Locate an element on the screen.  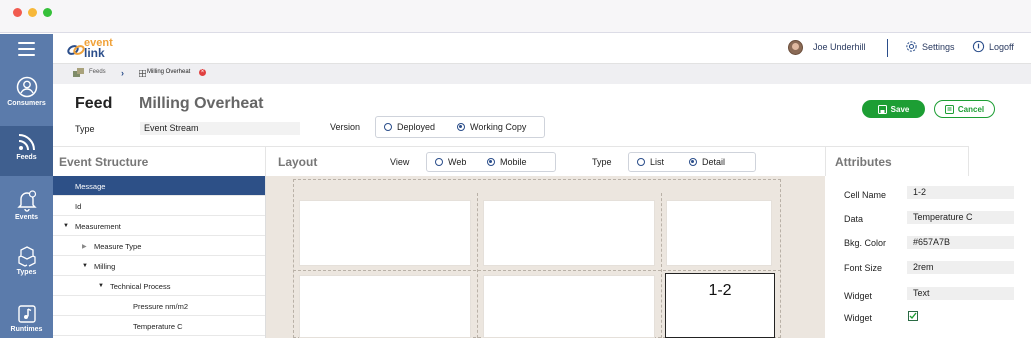
avatar is located at coordinates (795, 47).